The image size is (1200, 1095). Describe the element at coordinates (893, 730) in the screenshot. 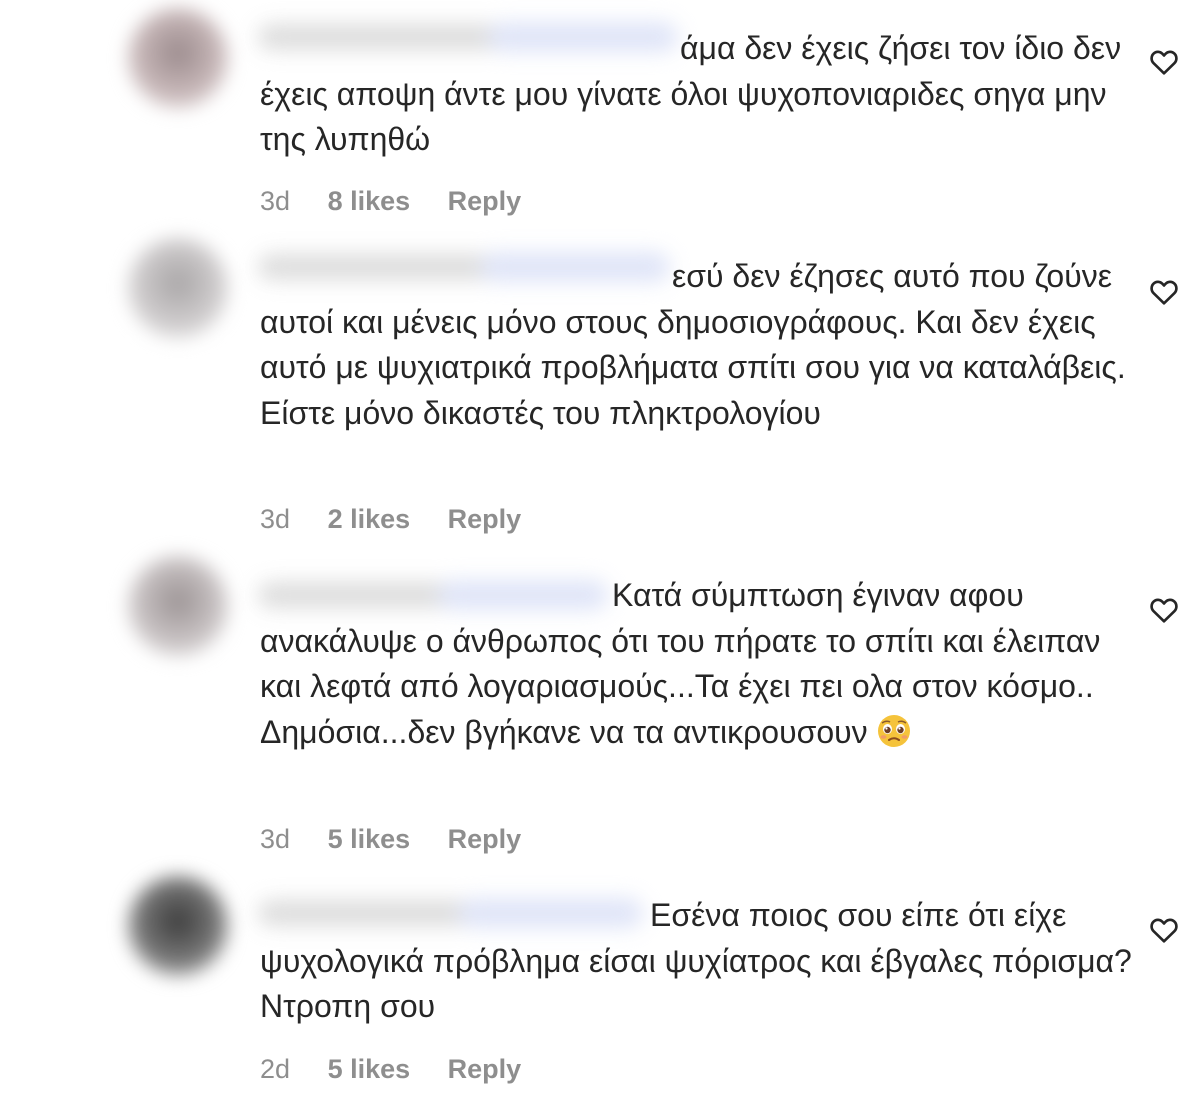

I see `pleading-face-emoji` at that location.